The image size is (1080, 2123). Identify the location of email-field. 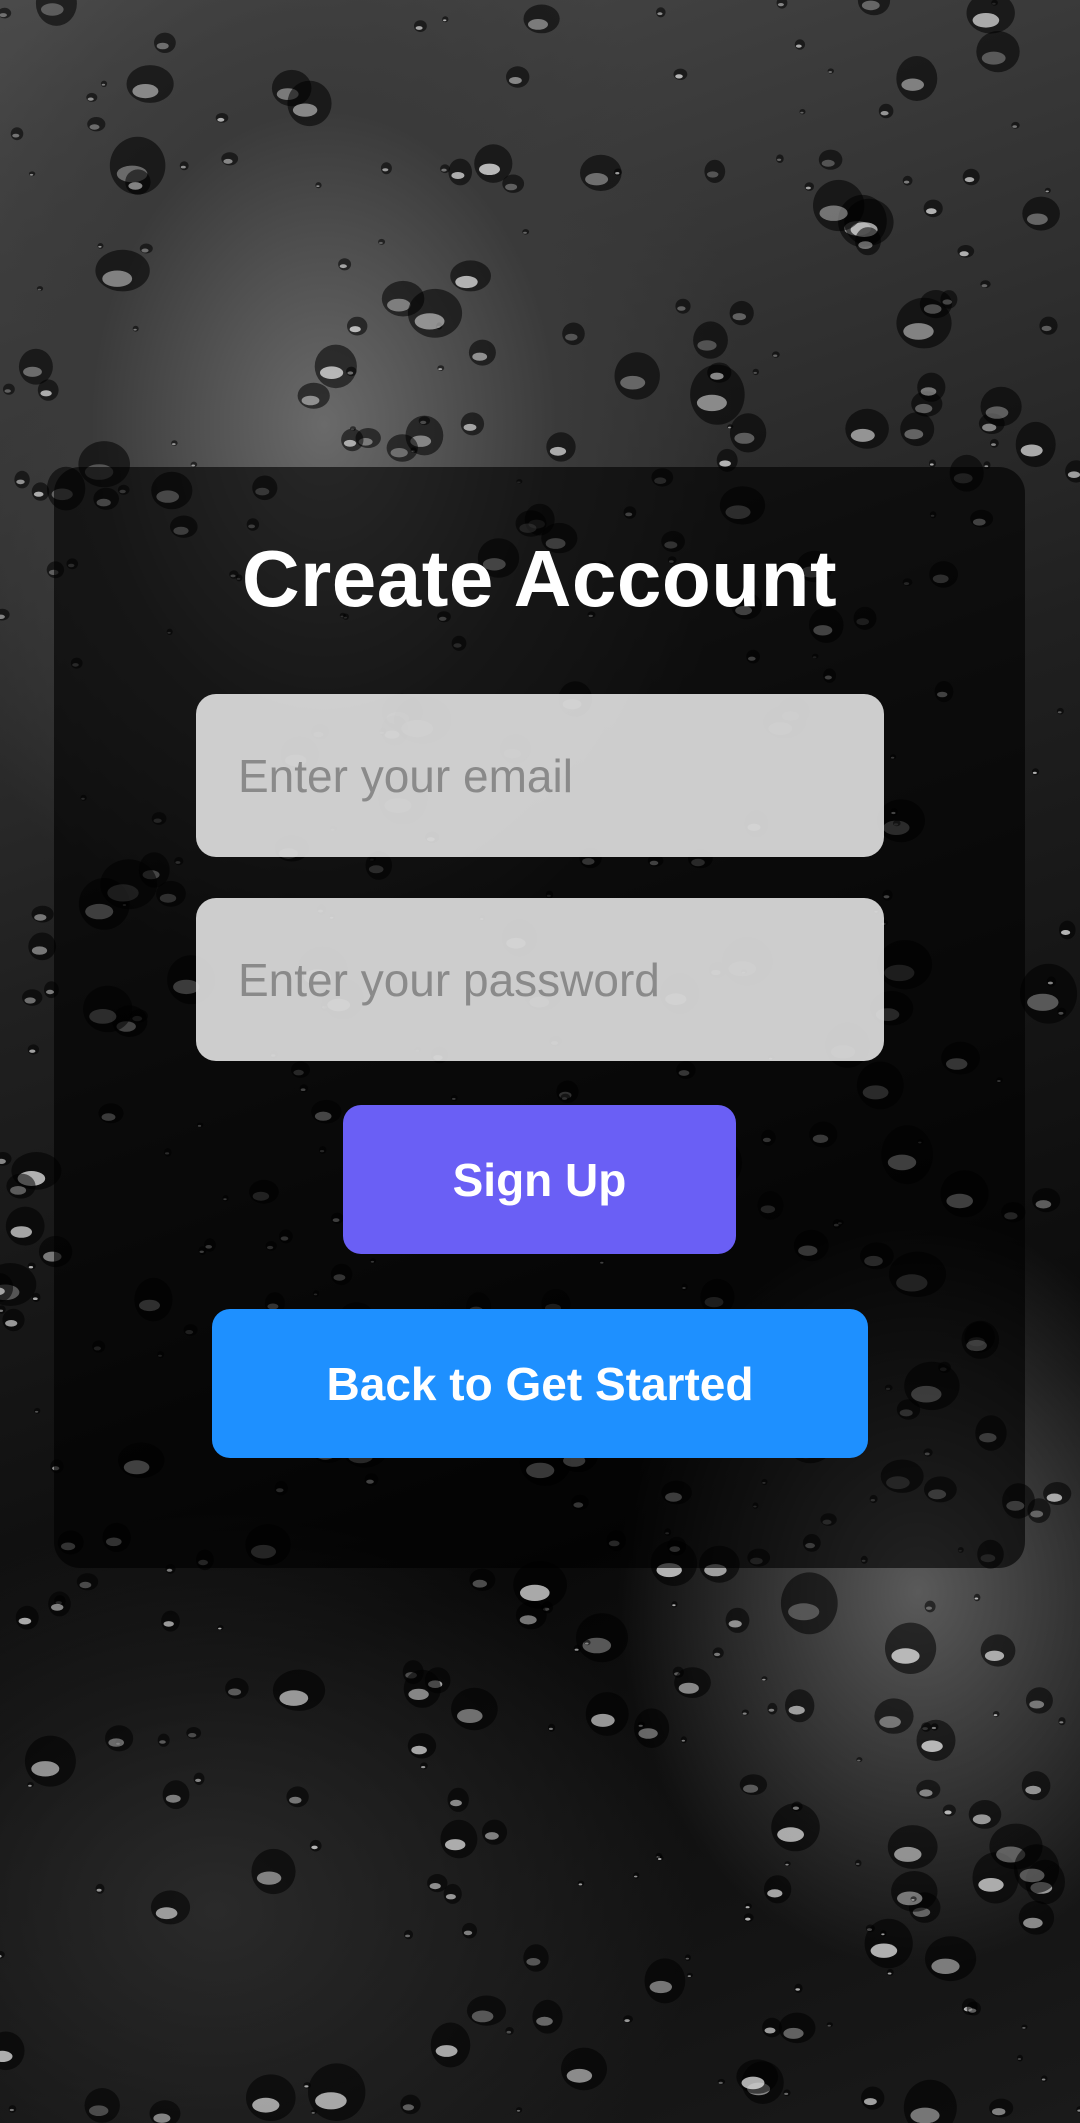
(540, 775).